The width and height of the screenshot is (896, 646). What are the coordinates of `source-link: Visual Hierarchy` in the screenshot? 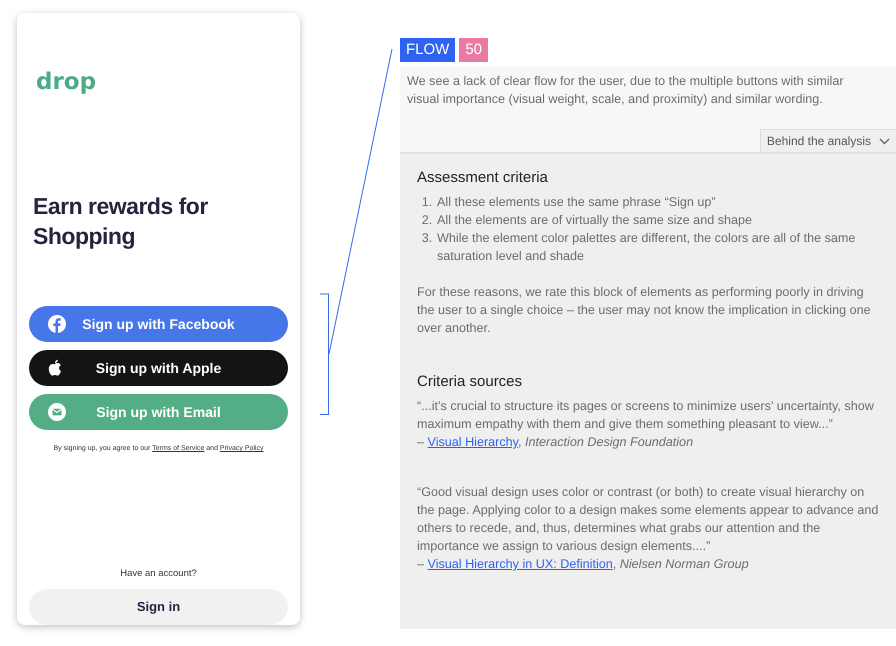 It's located at (473, 442).